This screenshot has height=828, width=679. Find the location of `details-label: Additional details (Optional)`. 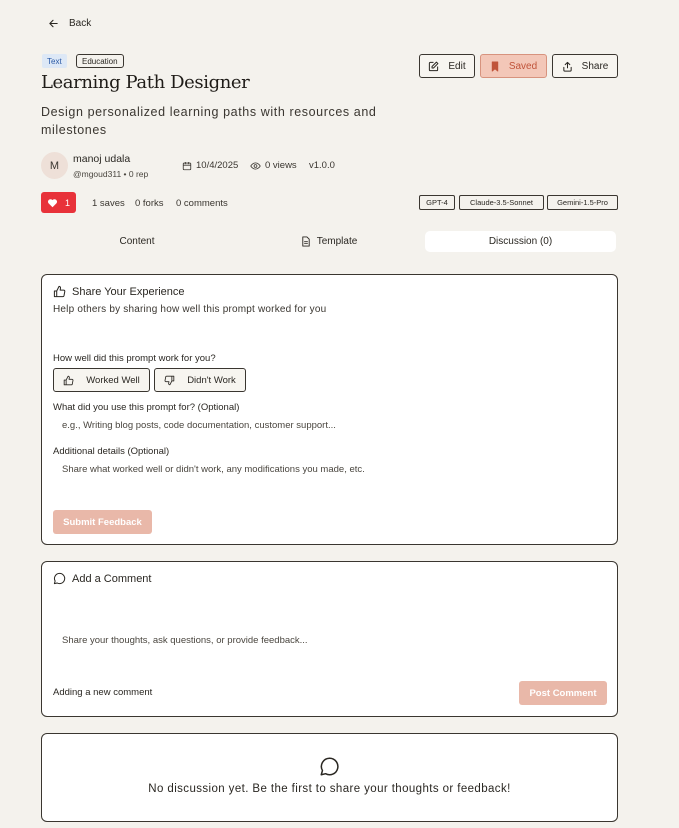

details-label: Additional details (Optional) is located at coordinates (111, 451).